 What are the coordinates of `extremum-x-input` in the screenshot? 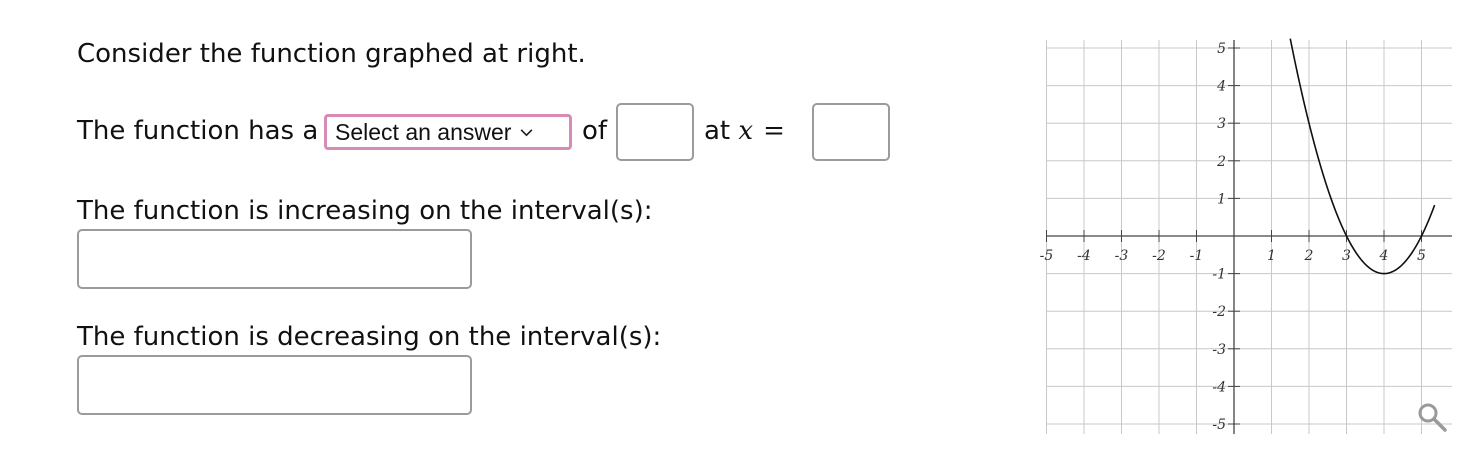 It's located at (851, 132).